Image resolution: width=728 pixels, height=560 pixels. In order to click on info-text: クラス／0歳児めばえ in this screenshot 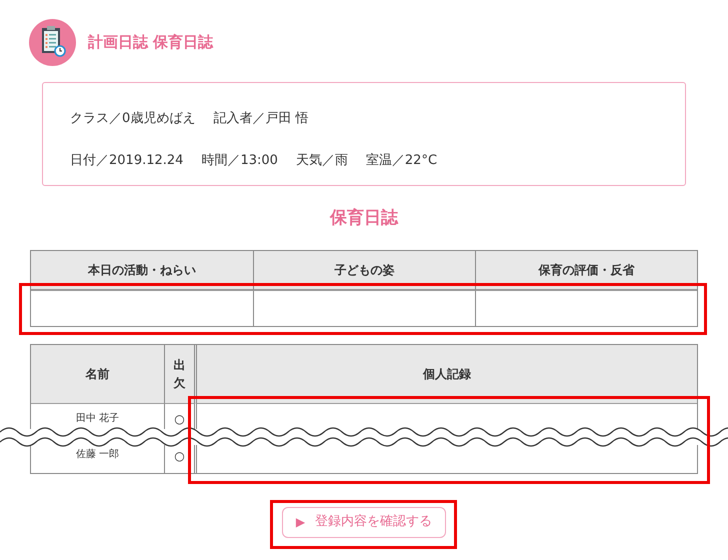, I will do `click(133, 119)`.